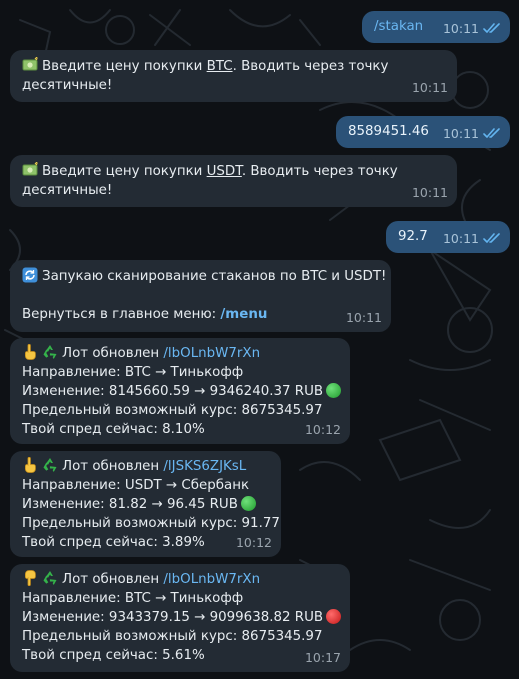  Describe the element at coordinates (204, 466) in the screenshot. I see `lot-link: /lJSKS6ZJKsL` at that location.